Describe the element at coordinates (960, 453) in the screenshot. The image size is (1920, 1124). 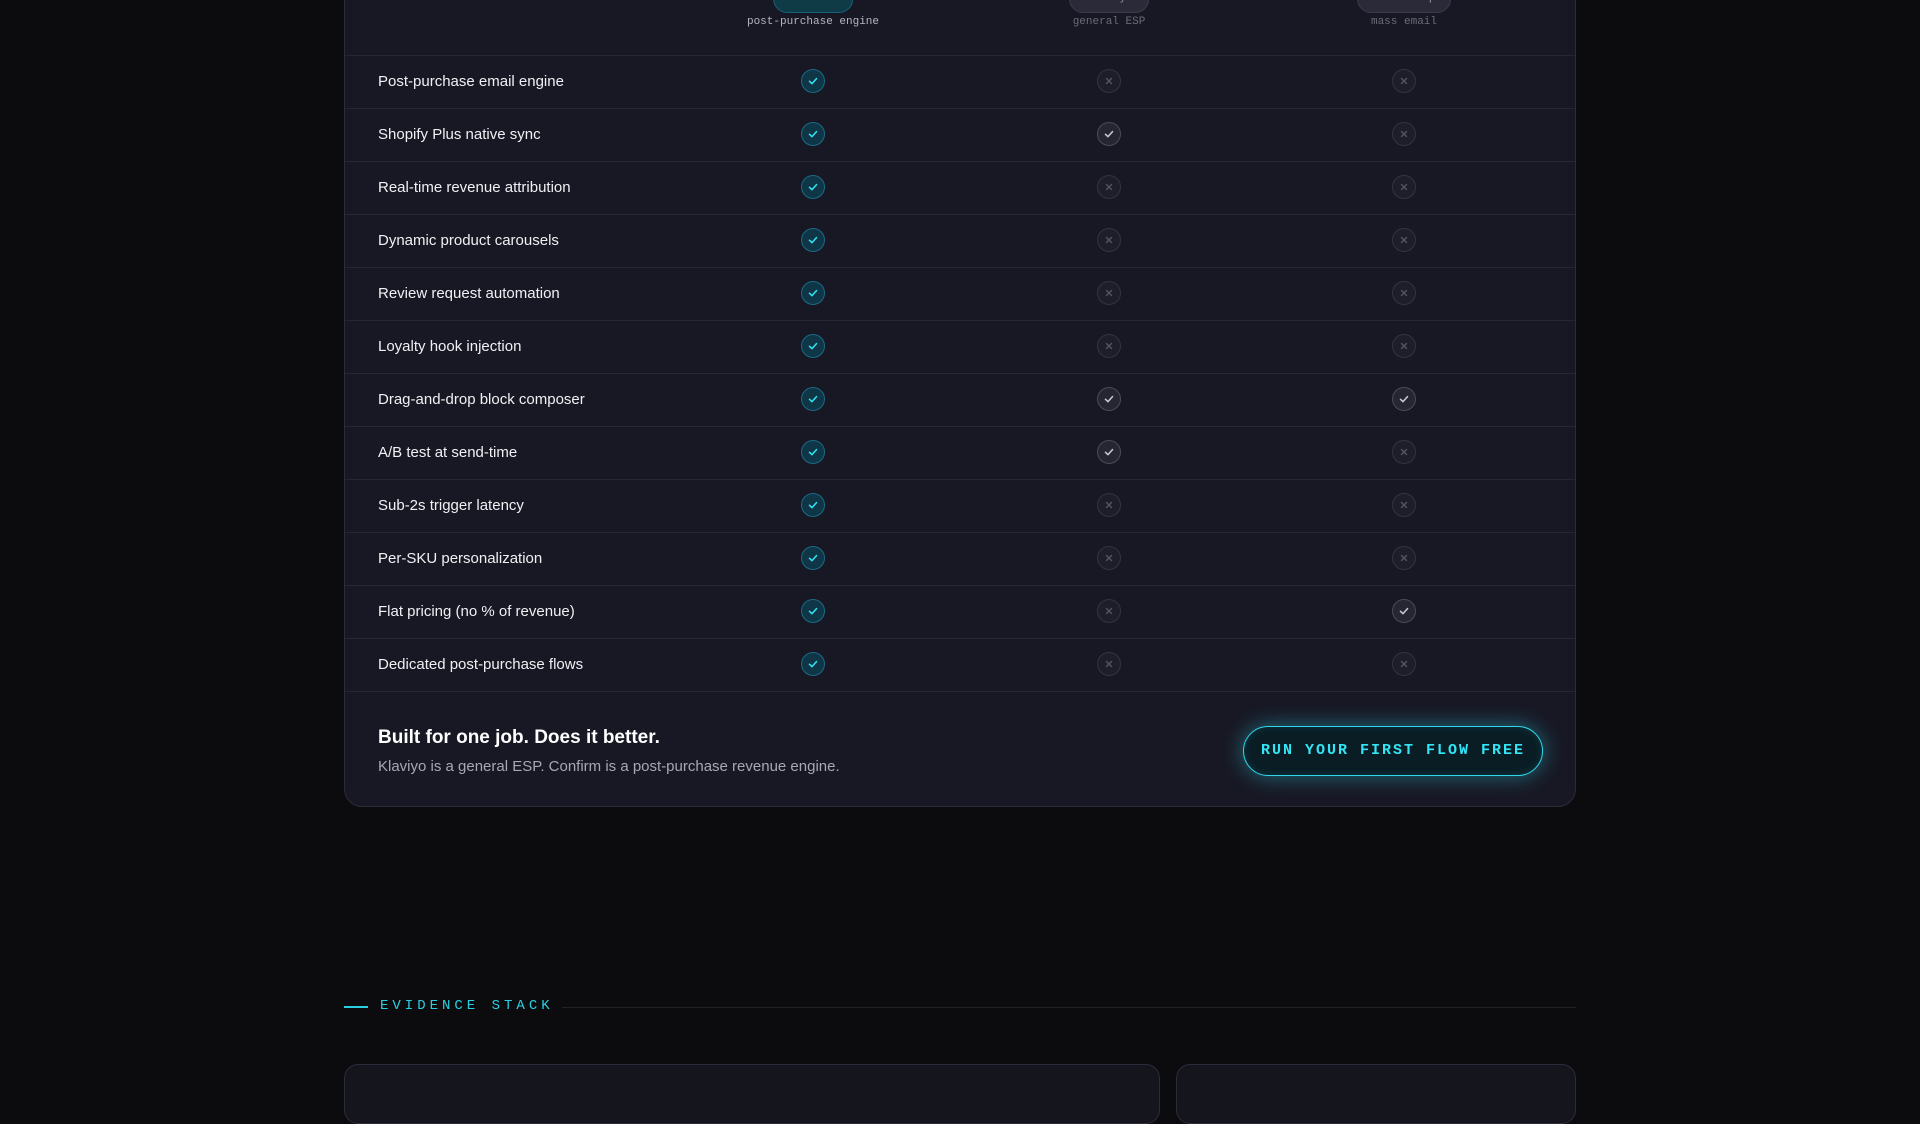
I see `feature-row: A/B test at send-time` at that location.